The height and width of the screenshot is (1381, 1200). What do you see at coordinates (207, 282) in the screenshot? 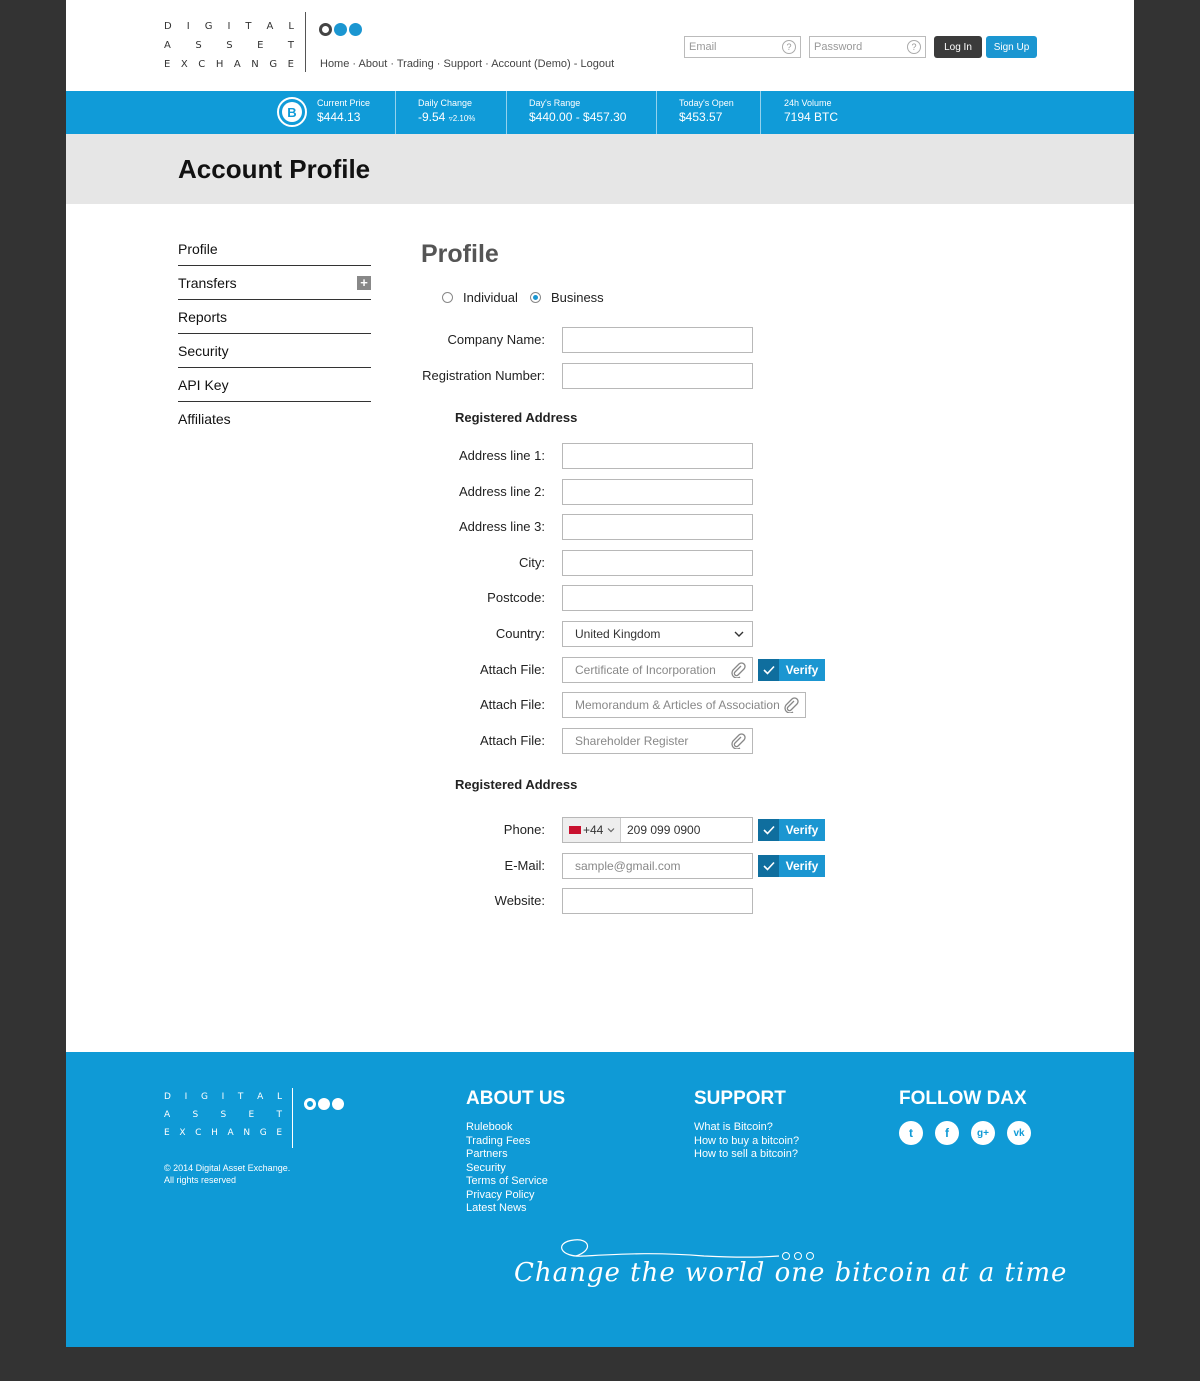
I see `sidebar-item-label: Transfers` at bounding box center [207, 282].